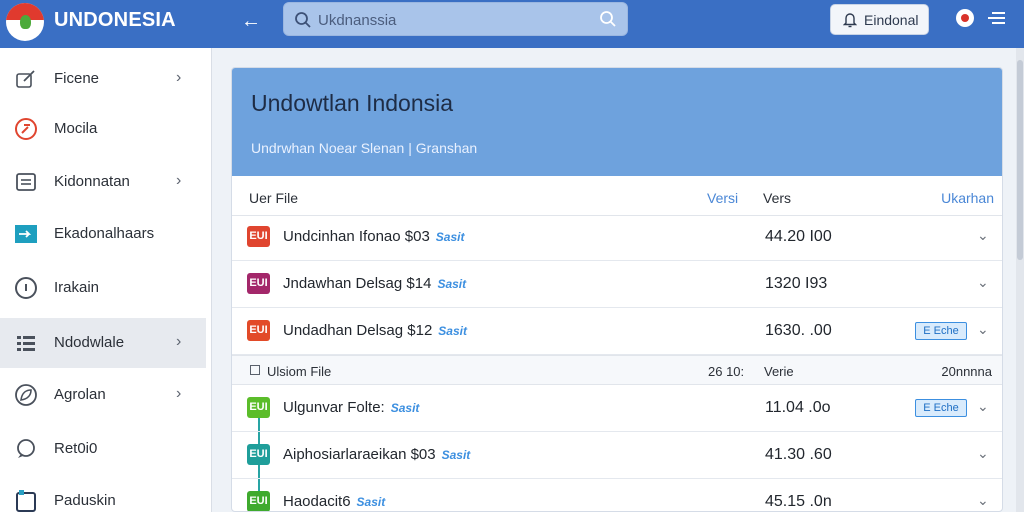 The height and width of the screenshot is (512, 1024). I want to click on page-title: Undowtlan Indonsia, so click(352, 103).